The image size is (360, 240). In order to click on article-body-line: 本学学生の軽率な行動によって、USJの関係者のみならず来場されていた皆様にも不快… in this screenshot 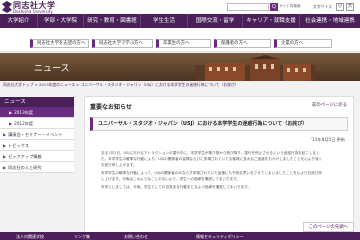, I will do `click(211, 173)`.